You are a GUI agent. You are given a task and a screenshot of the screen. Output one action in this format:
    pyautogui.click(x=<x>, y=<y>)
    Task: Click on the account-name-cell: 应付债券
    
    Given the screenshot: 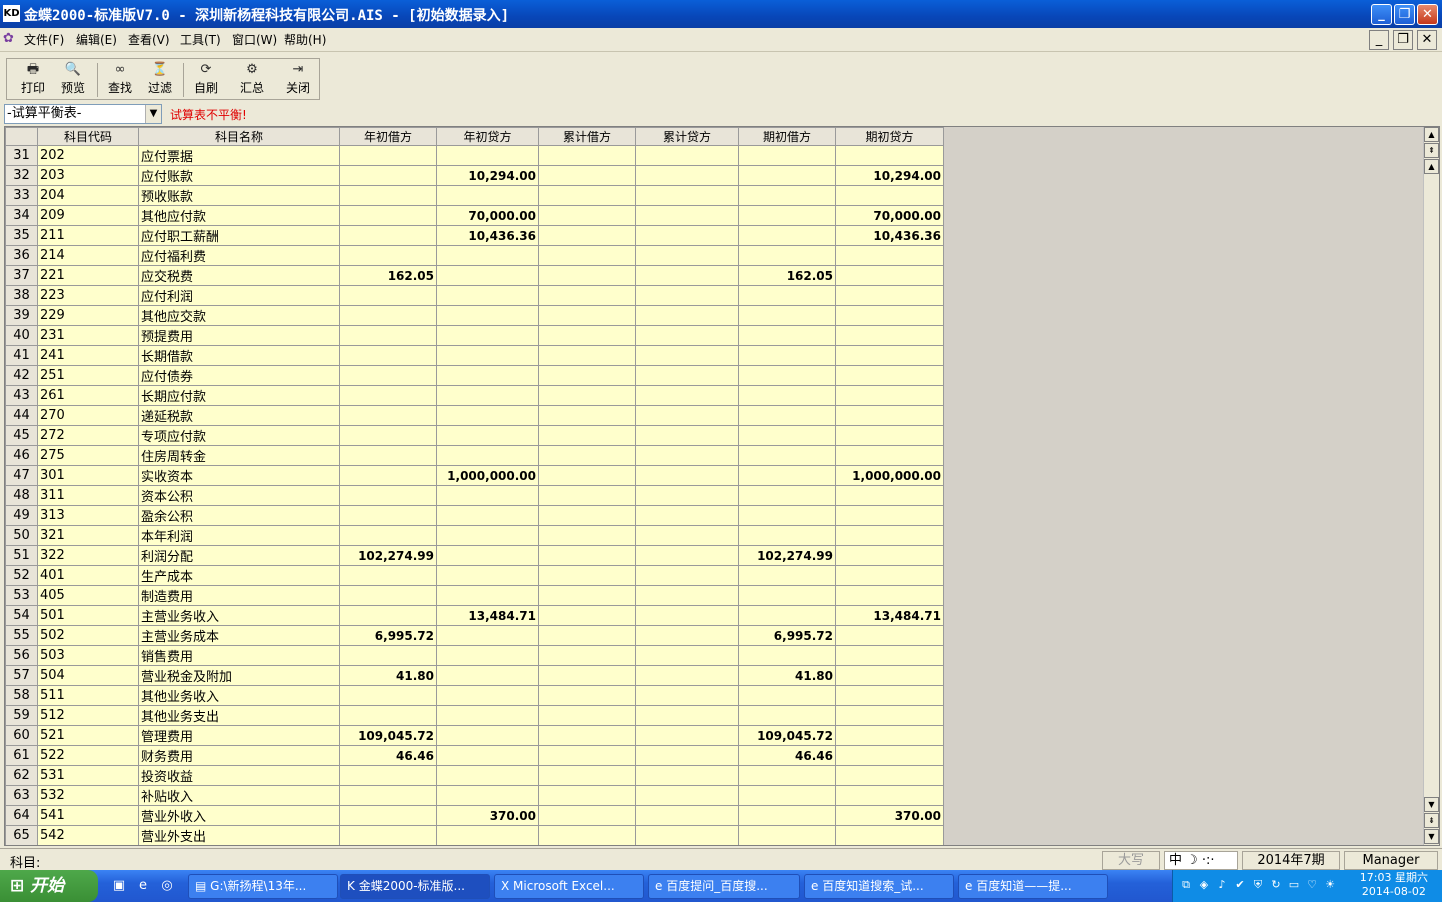 What is the action you would take?
    pyautogui.click(x=239, y=375)
    